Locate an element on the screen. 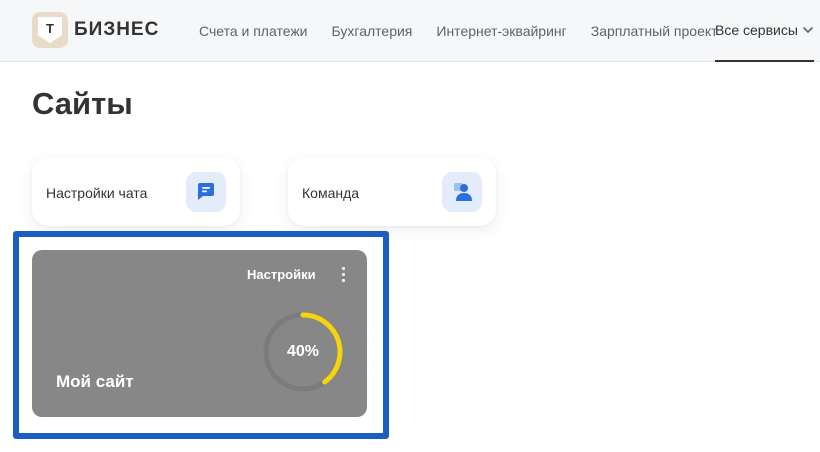 The width and height of the screenshot is (820, 452). site-name: Мой сайт is located at coordinates (95, 381).